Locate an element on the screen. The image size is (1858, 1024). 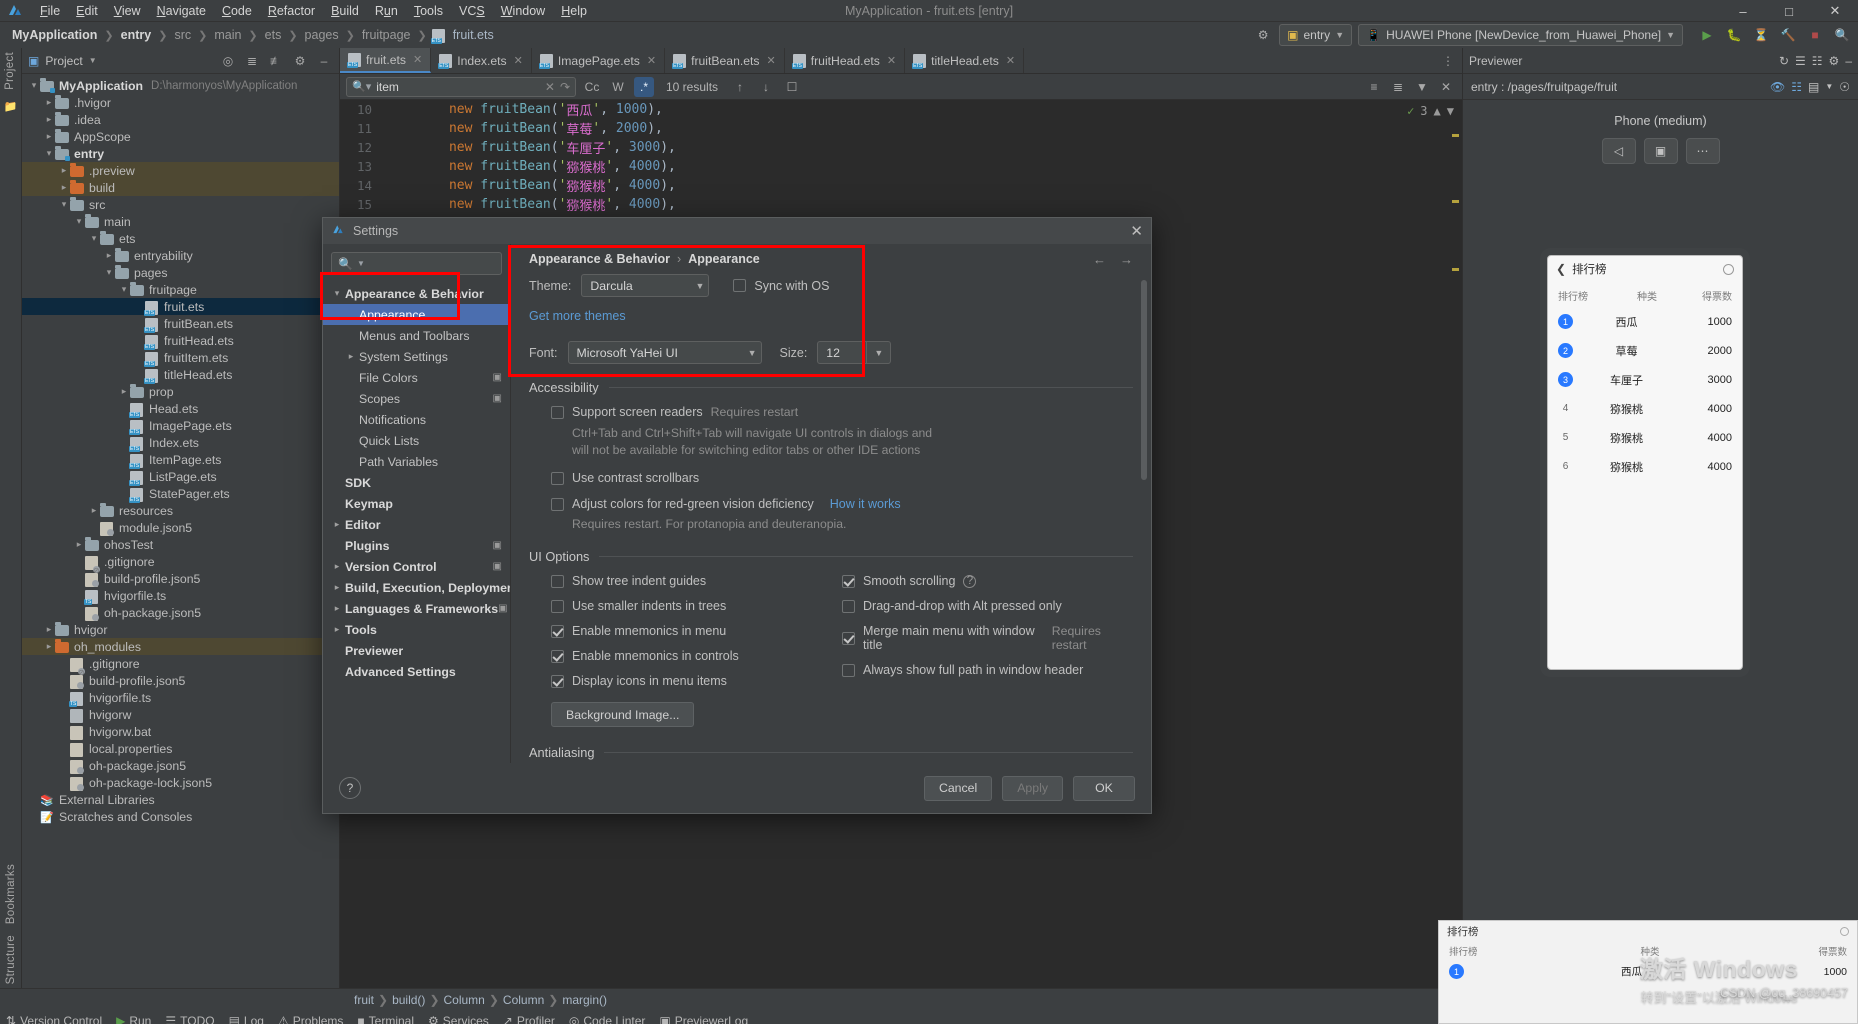
collapse-all-icon: ≢ is located at coordinates (276, 61).